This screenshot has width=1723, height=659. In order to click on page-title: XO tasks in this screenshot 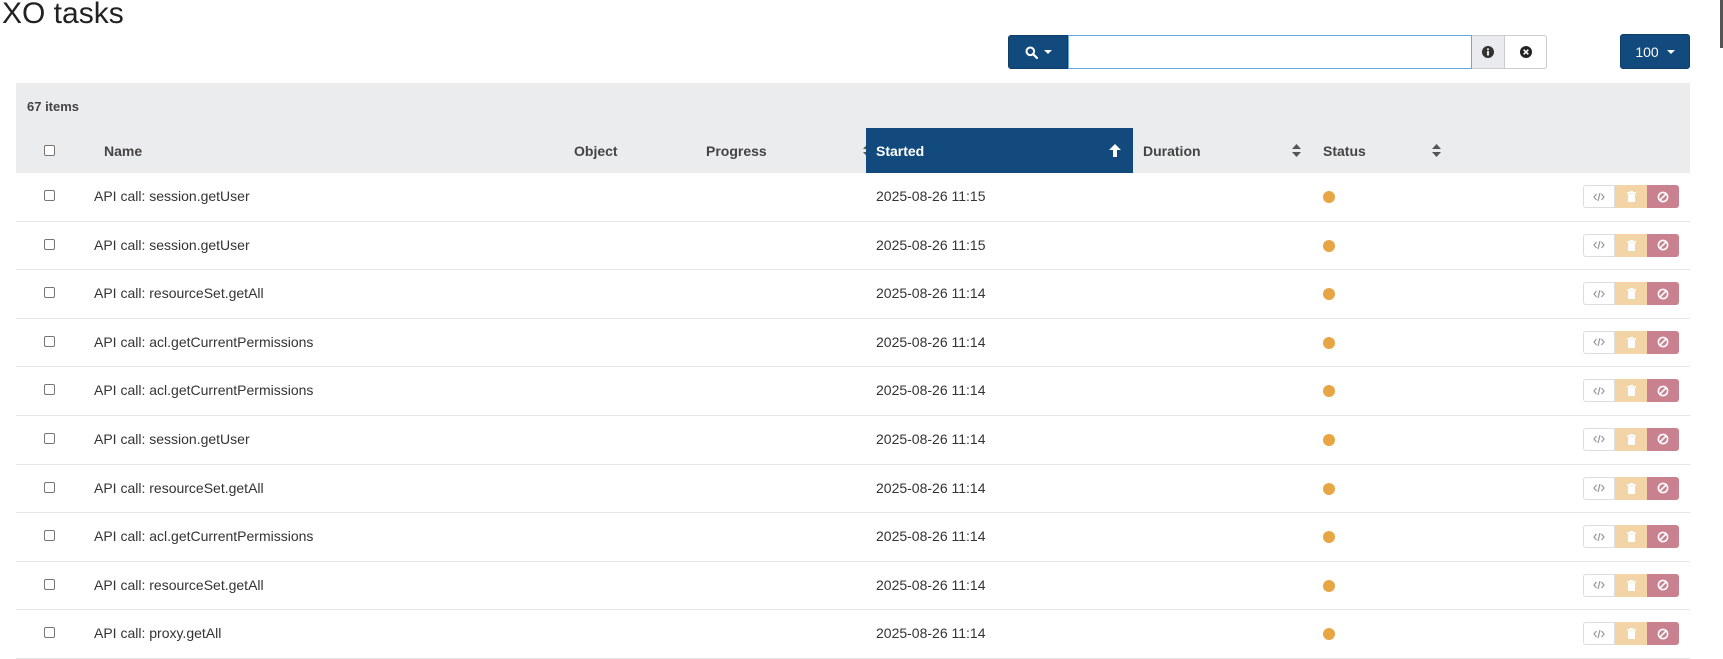, I will do `click(63, 15)`.